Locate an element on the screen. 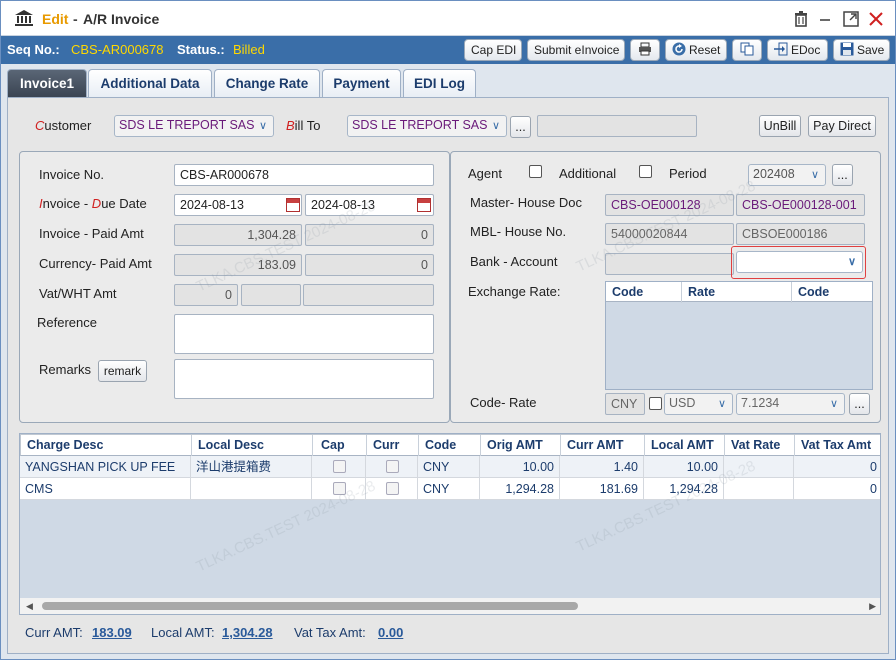 The image size is (896, 660). save-button: Save is located at coordinates (861, 50).